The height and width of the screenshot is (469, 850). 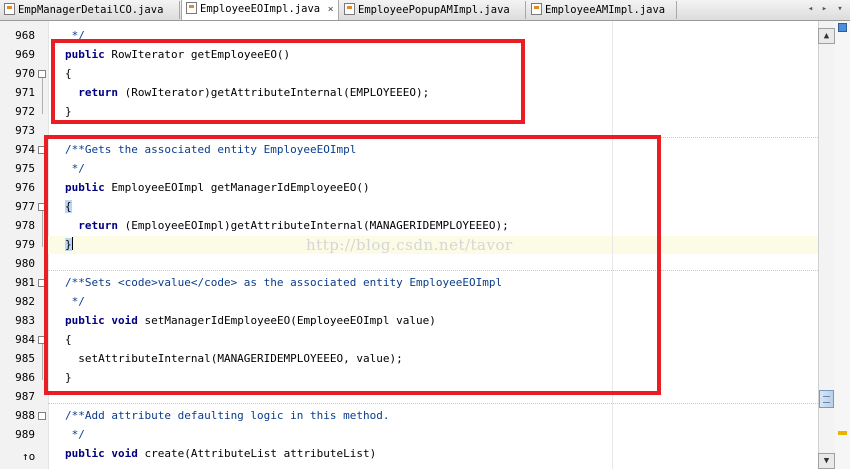 I want to click on line-number: 979, so click(x=25, y=244).